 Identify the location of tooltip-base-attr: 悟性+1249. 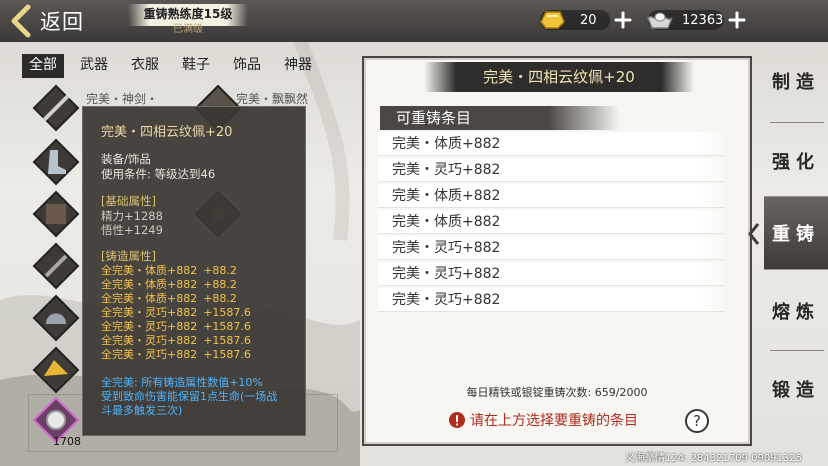
(132, 230).